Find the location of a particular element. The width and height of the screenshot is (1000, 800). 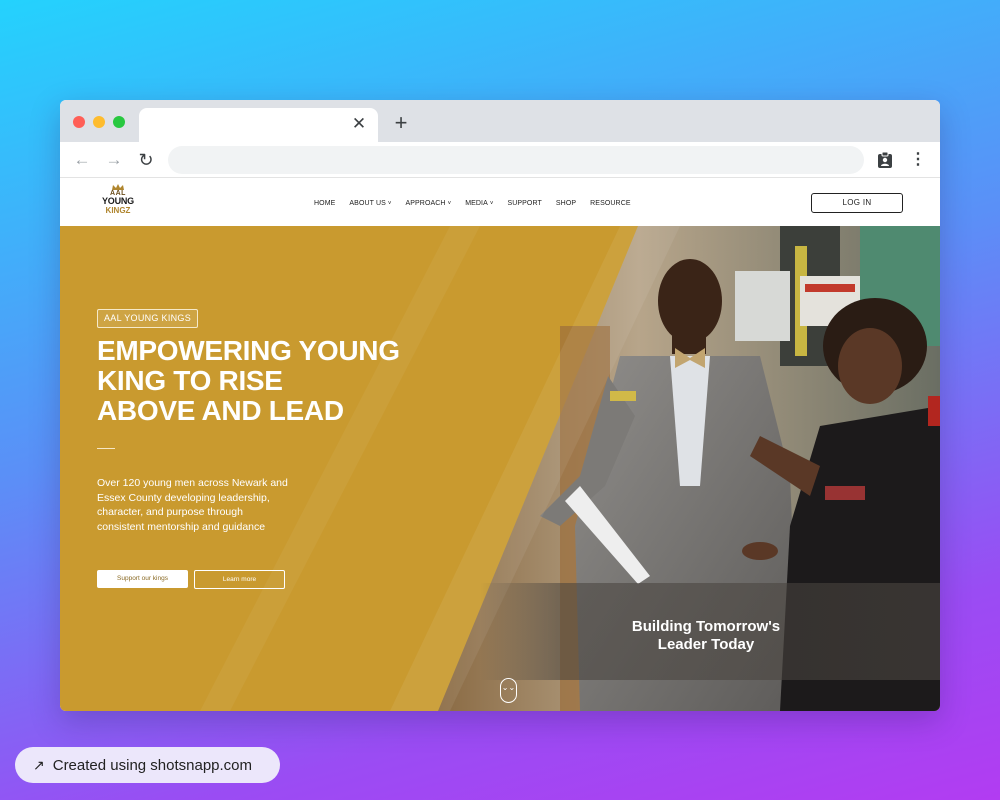

hero-tagline: Building Tomorrow's Leader Today is located at coordinates (706, 636).